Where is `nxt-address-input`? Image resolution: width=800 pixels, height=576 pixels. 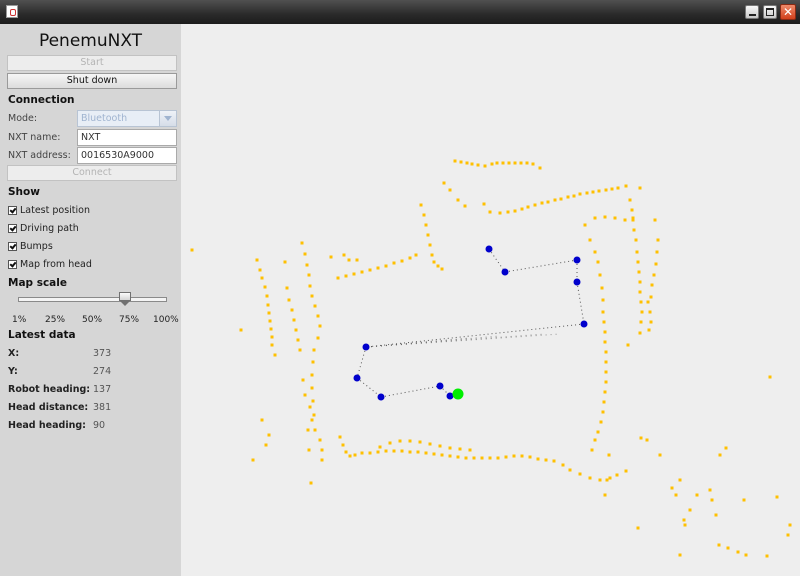
nxt-address-input is located at coordinates (127, 155).